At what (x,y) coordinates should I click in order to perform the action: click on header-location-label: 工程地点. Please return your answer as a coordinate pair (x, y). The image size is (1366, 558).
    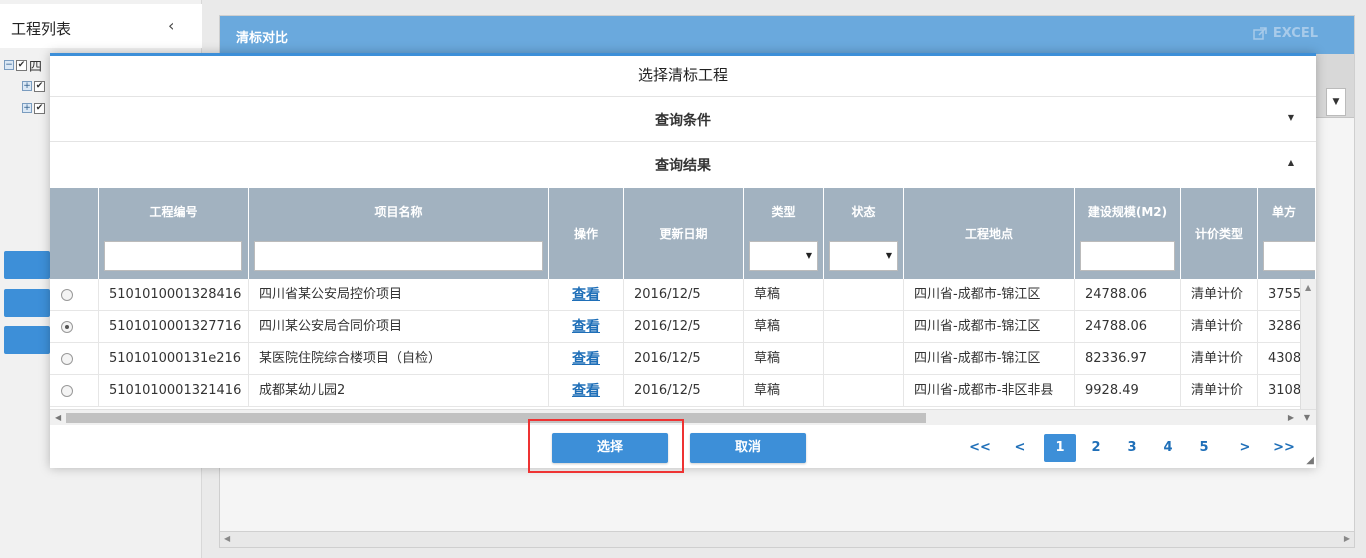
    Looking at the image, I should click on (988, 234).